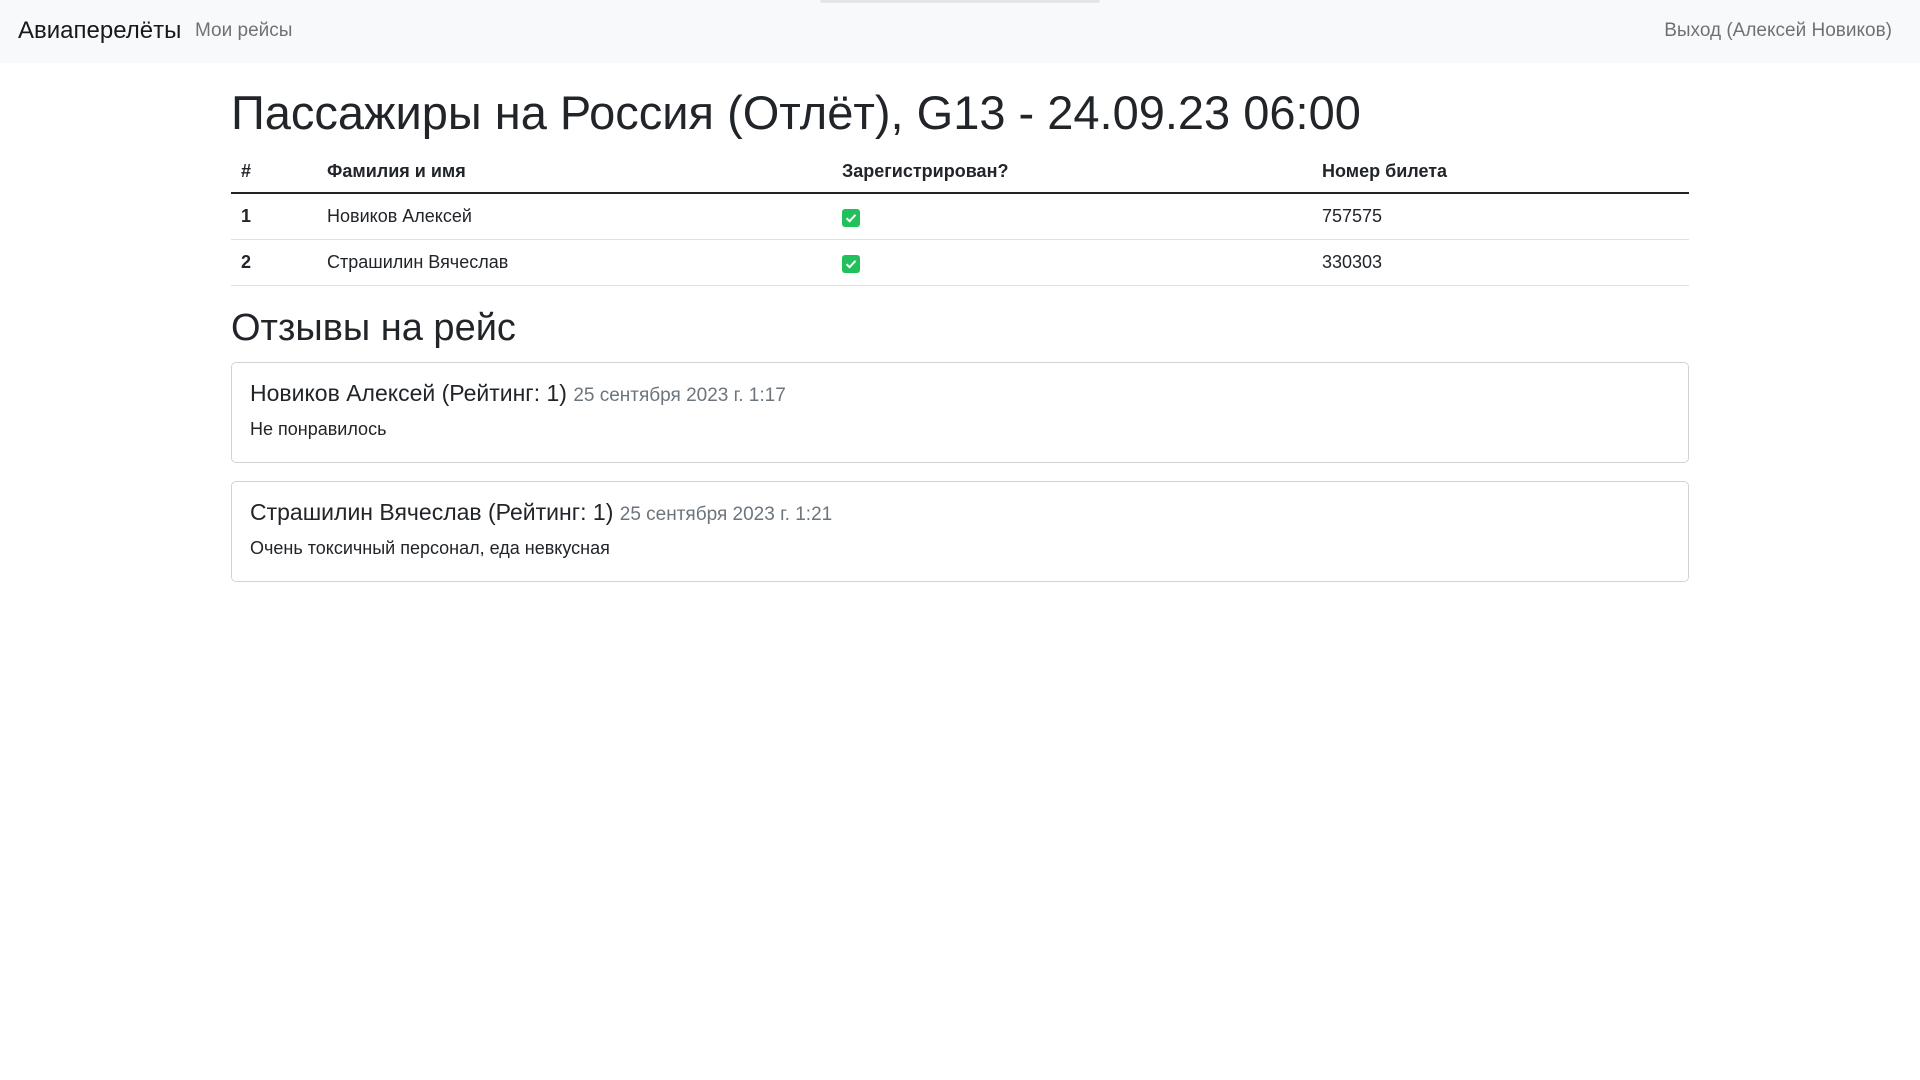  I want to click on row-num: 2, so click(274, 263).